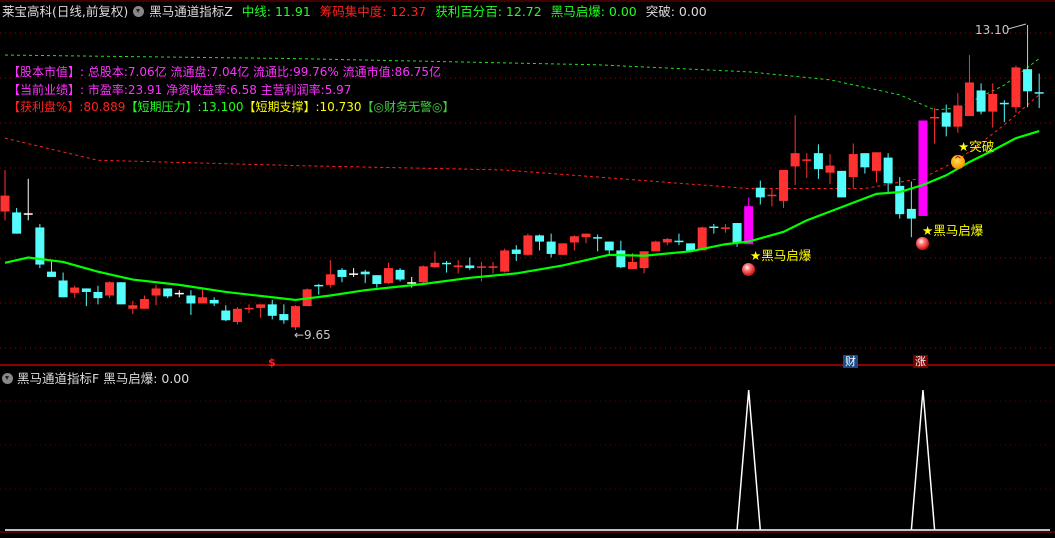 The height and width of the screenshot is (538, 1055). I want to click on performance-info: 【当前业绩】: 市盈率:23.91 净资收益率:6.58 主营利润率:5.97, so click(179, 90).